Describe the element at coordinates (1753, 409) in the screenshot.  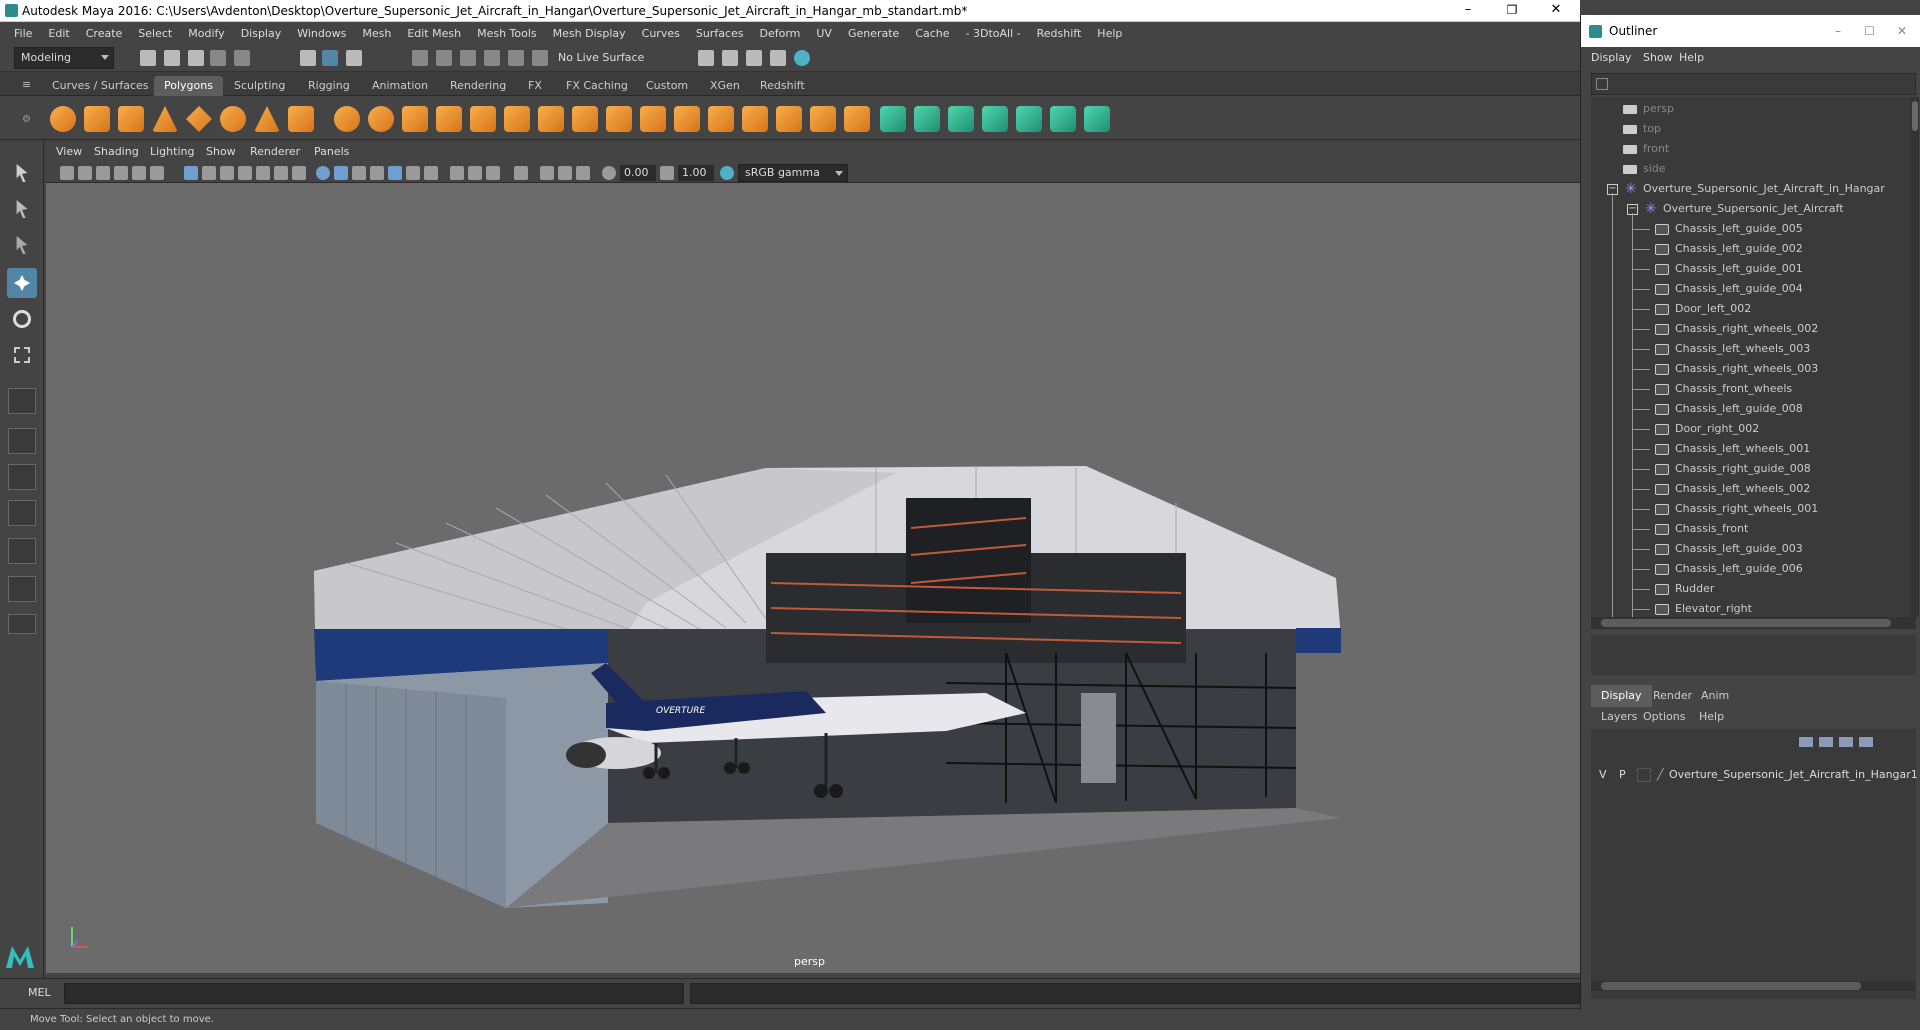
I see `tree-item-mesh: Chassis_left_guide_008` at that location.